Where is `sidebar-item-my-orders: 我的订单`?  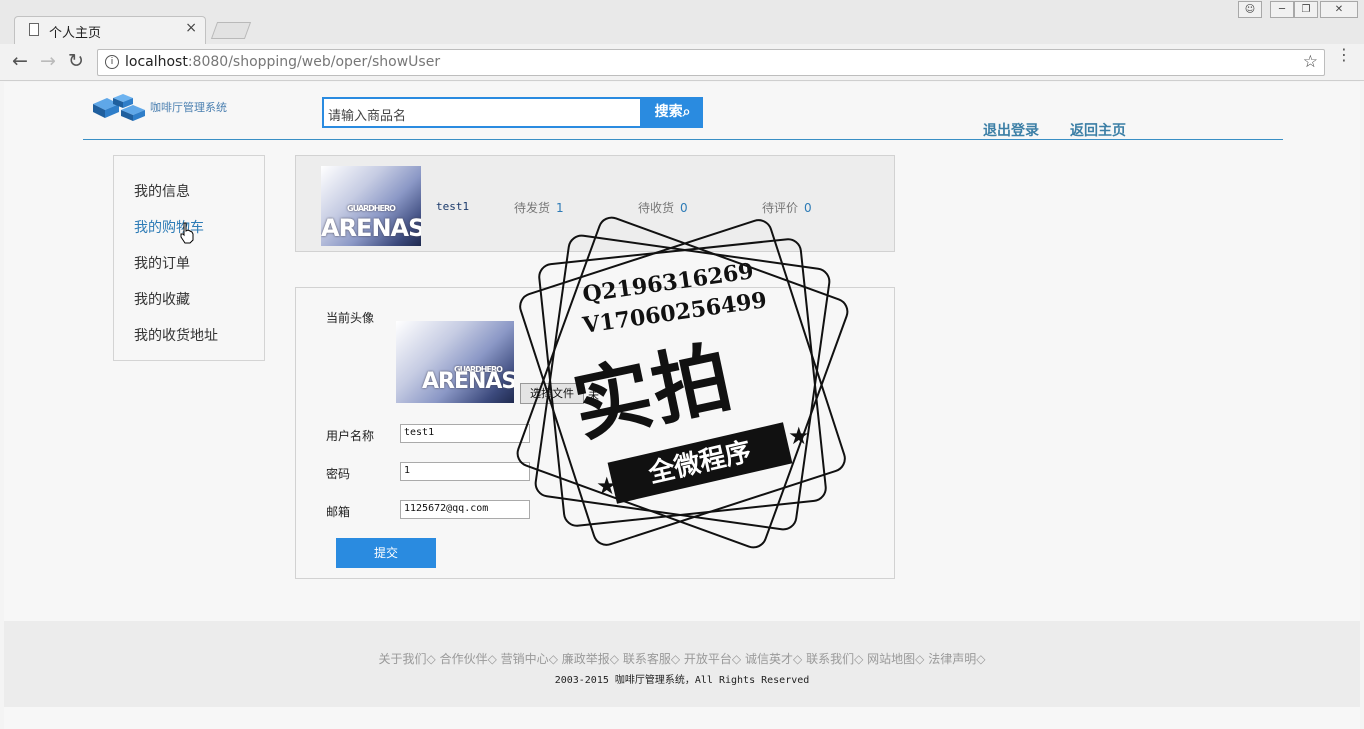 sidebar-item-my-orders: 我的订单 is located at coordinates (162, 263).